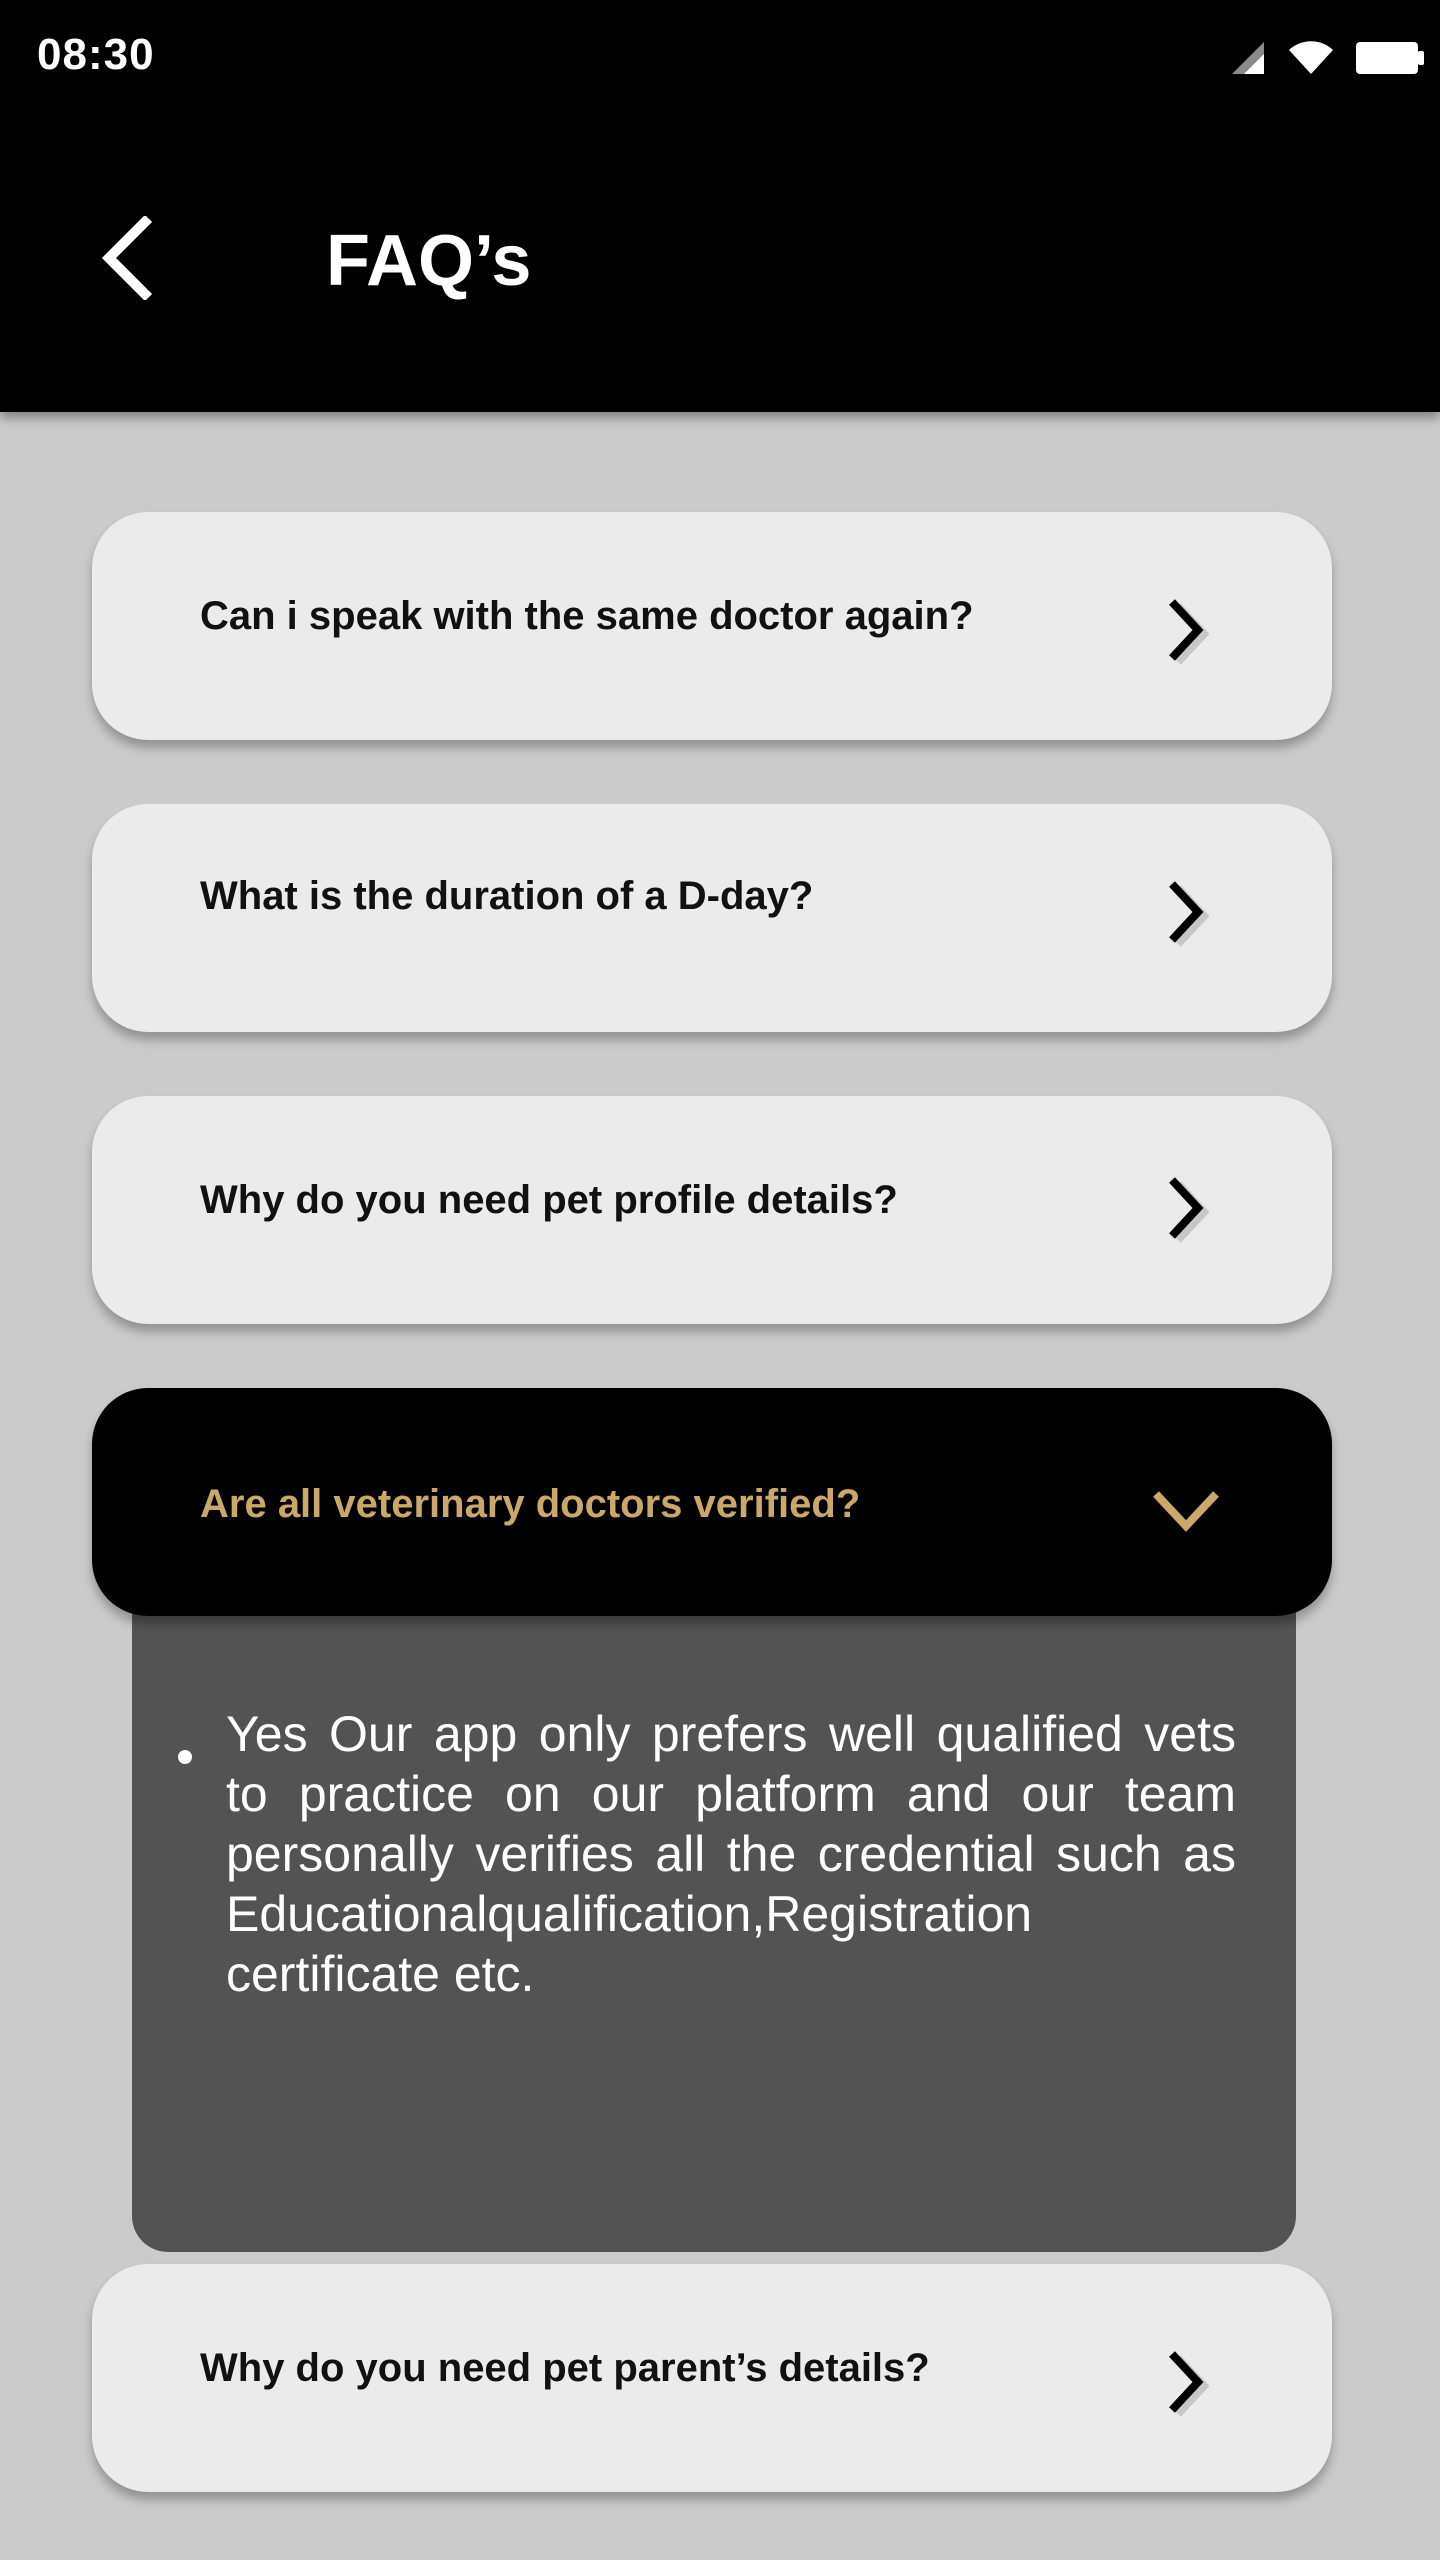 Image resolution: width=1440 pixels, height=2560 pixels. What do you see at coordinates (549, 1200) in the screenshot?
I see `faq-question: Why do you need pet profile details?` at bounding box center [549, 1200].